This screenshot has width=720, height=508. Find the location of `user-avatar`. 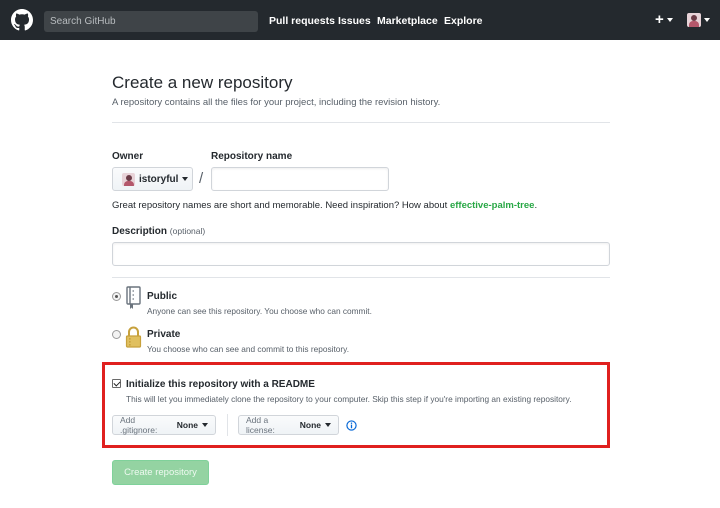

user-avatar is located at coordinates (694, 20).